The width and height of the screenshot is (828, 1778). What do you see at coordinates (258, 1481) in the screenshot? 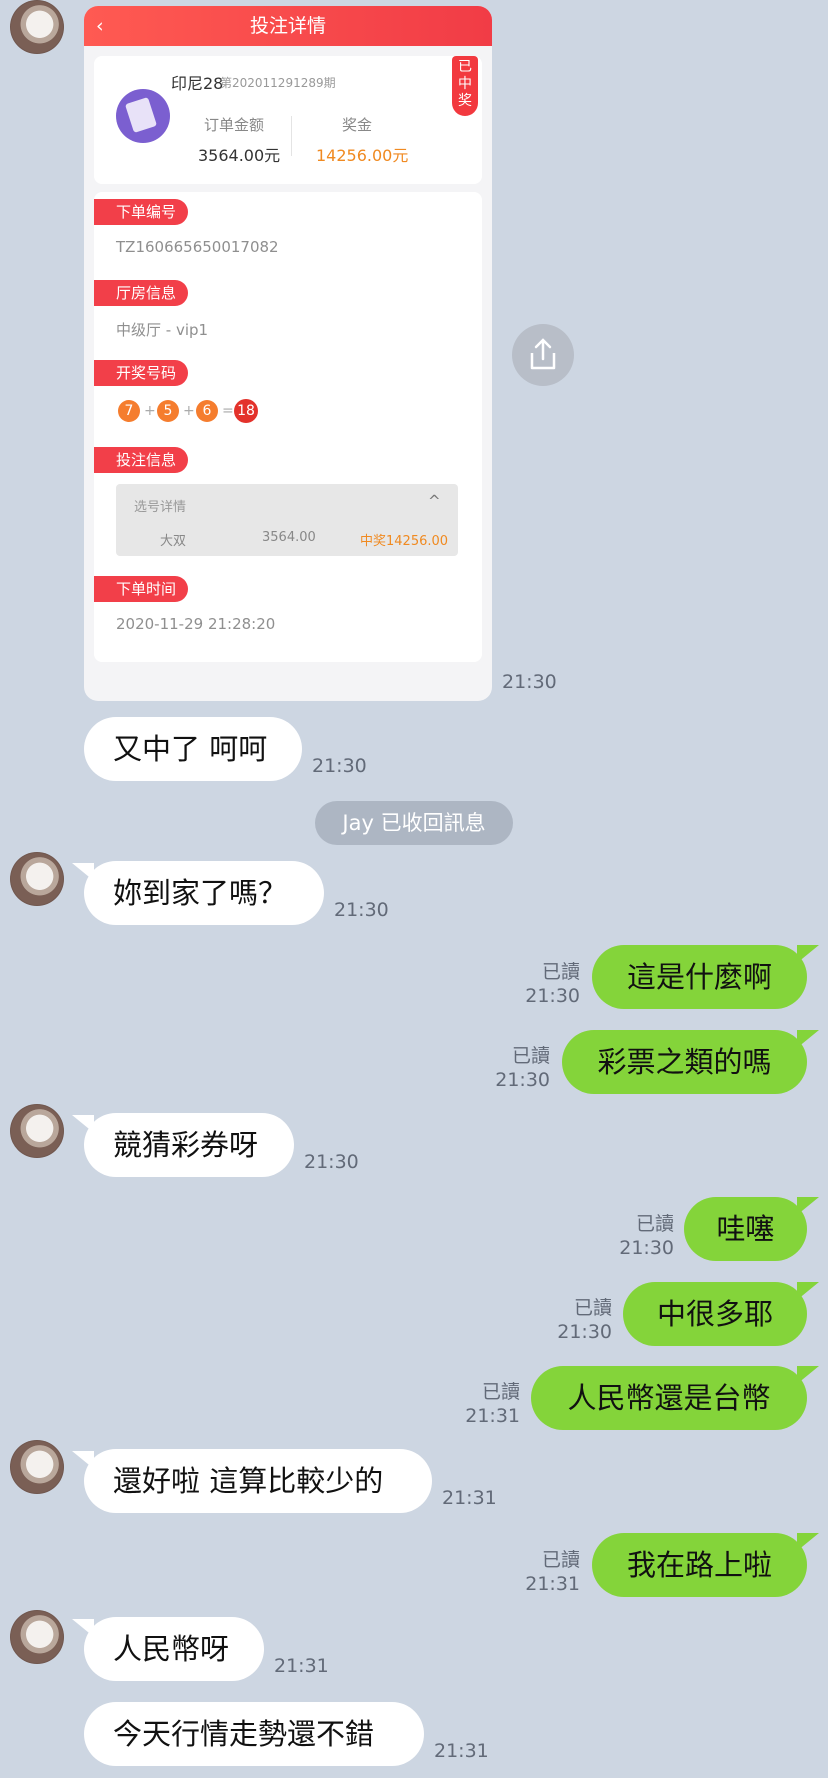
I see `received-message: 還好啦 這算比較少的` at bounding box center [258, 1481].